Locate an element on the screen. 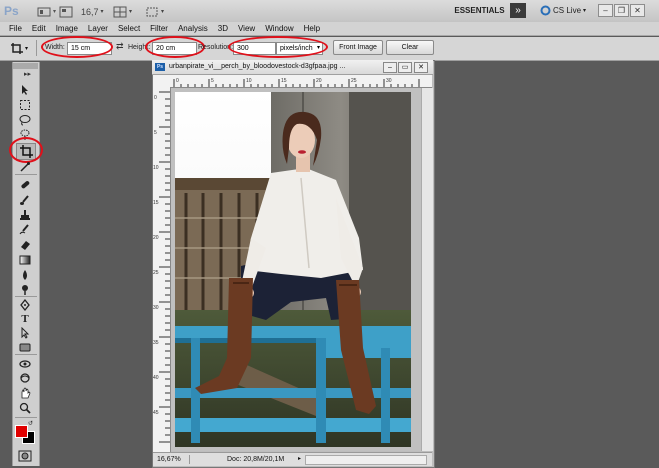 This screenshot has height=468, width=659. path-selection-tool is located at coordinates (25, 333).